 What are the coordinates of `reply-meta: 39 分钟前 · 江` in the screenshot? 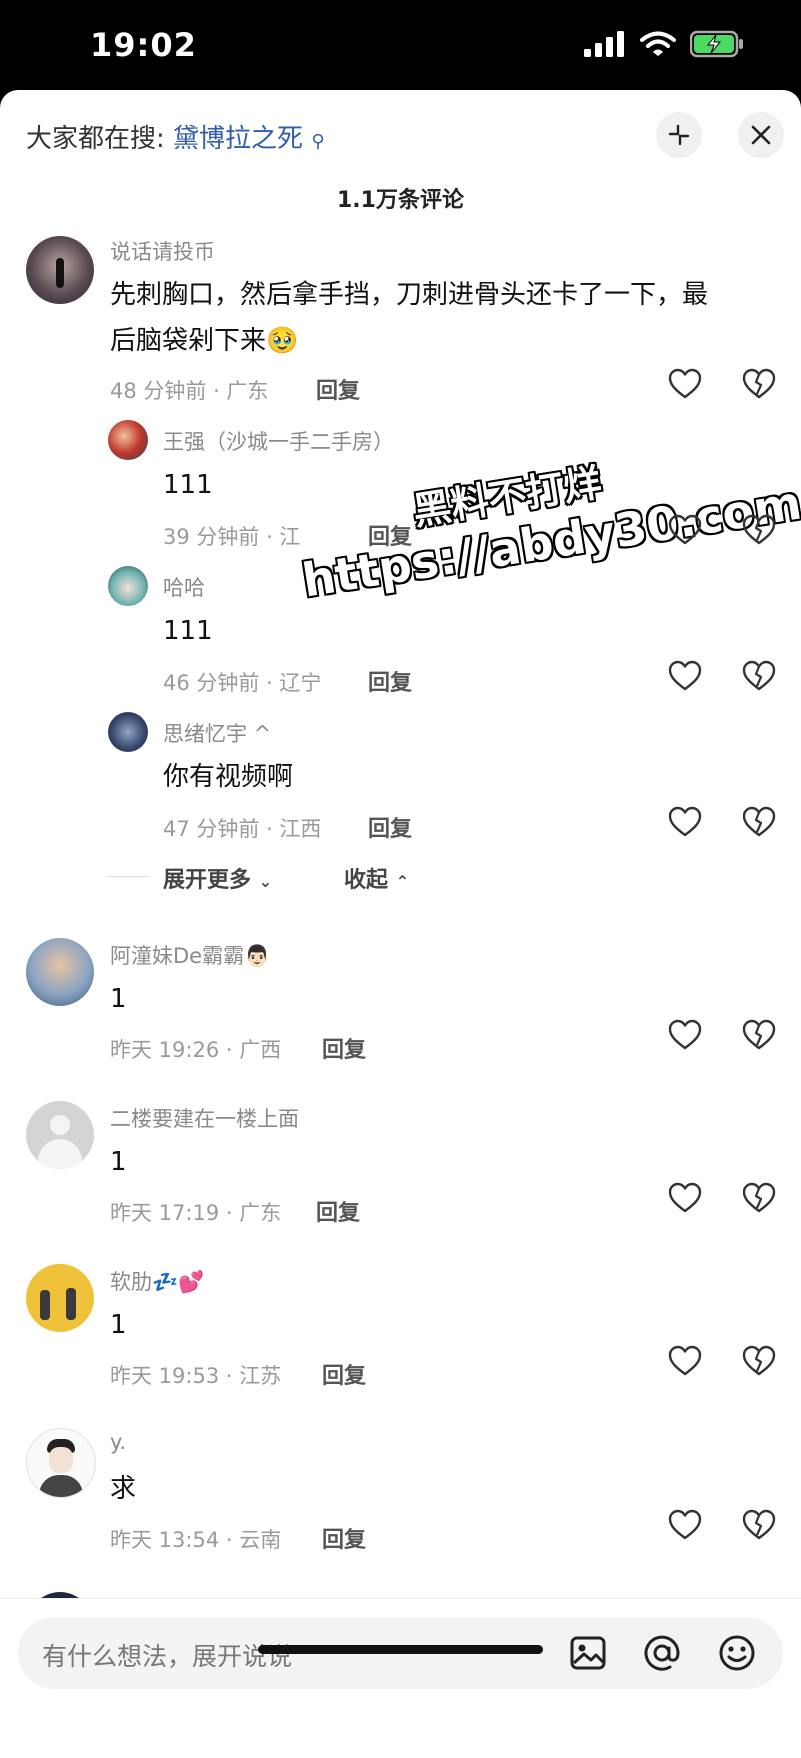 It's located at (232, 537).